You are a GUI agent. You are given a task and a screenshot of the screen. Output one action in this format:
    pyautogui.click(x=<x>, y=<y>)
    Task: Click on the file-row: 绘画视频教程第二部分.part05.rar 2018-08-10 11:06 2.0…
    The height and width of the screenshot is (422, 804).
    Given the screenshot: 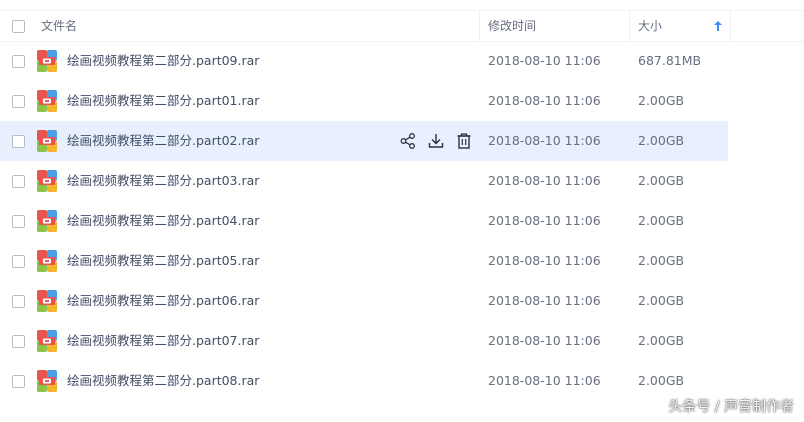 What is the action you would take?
    pyautogui.click(x=364, y=261)
    